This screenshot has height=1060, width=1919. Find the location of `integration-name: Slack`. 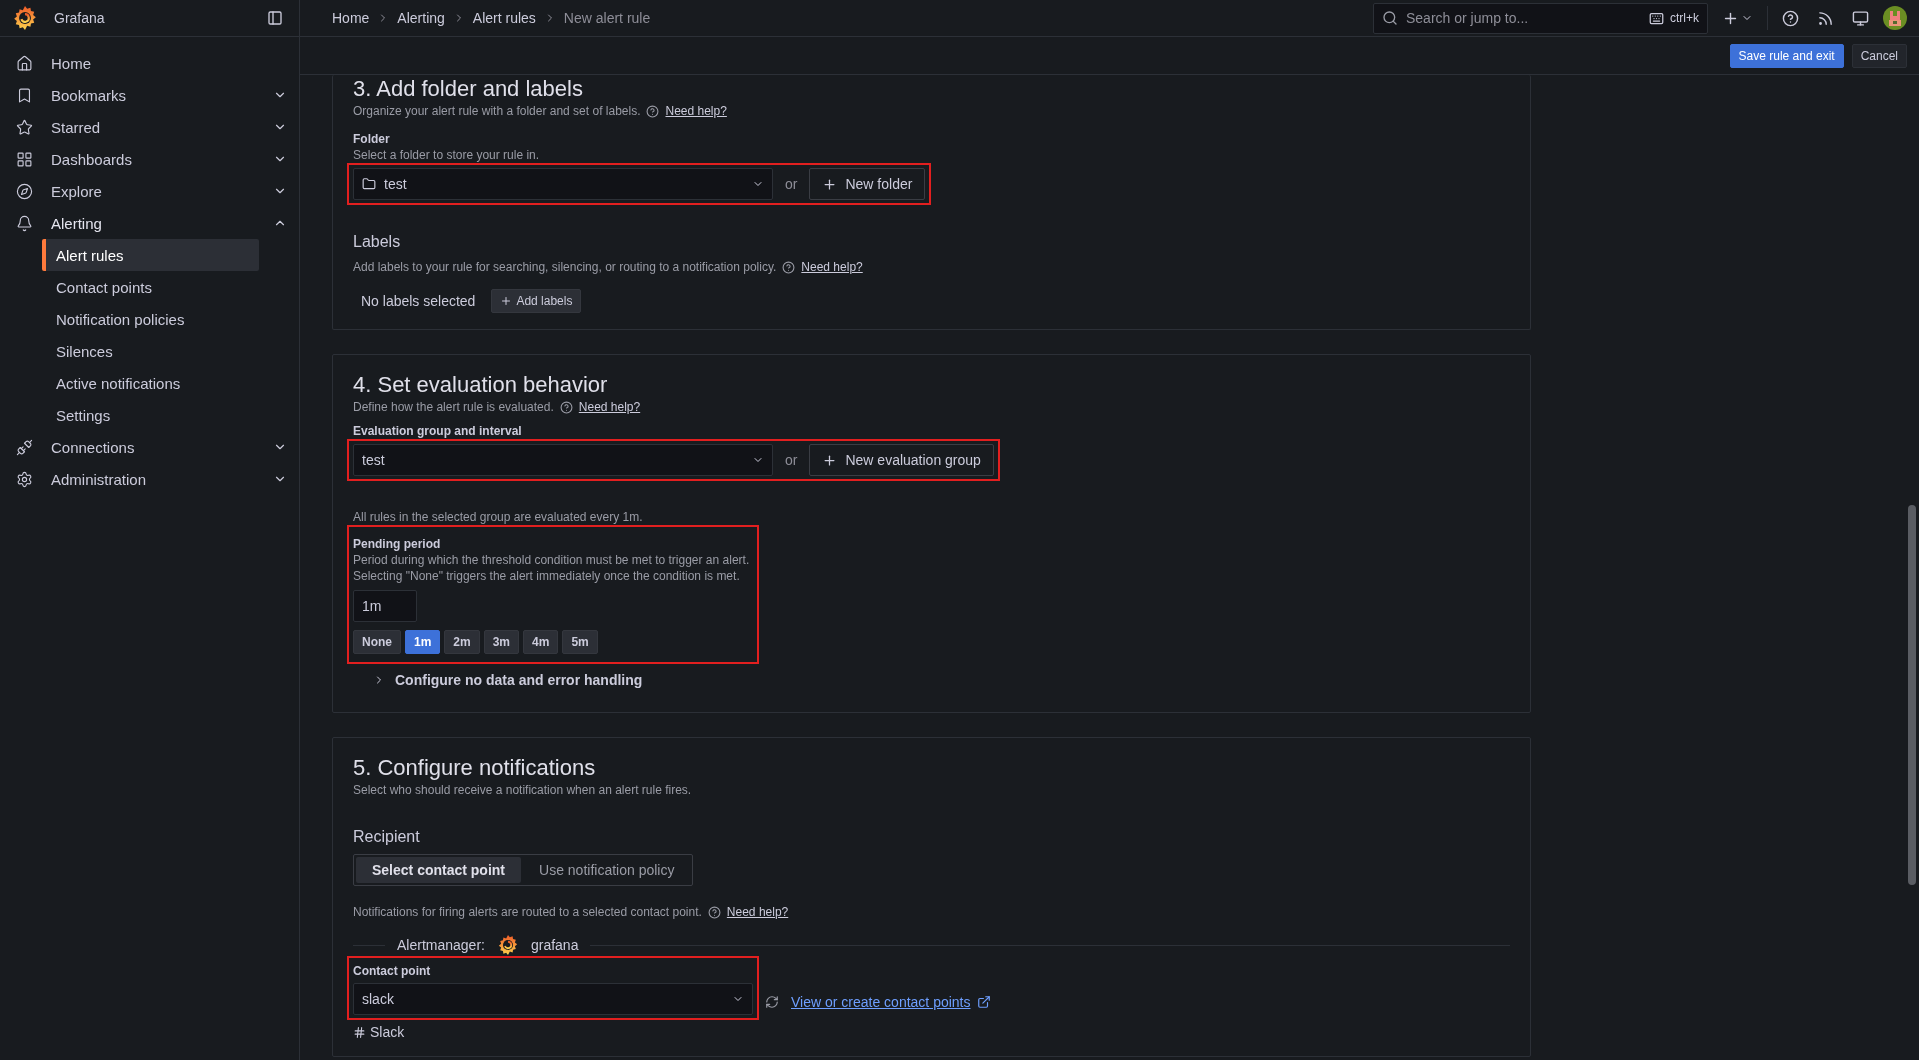

integration-name: Slack is located at coordinates (387, 1032).